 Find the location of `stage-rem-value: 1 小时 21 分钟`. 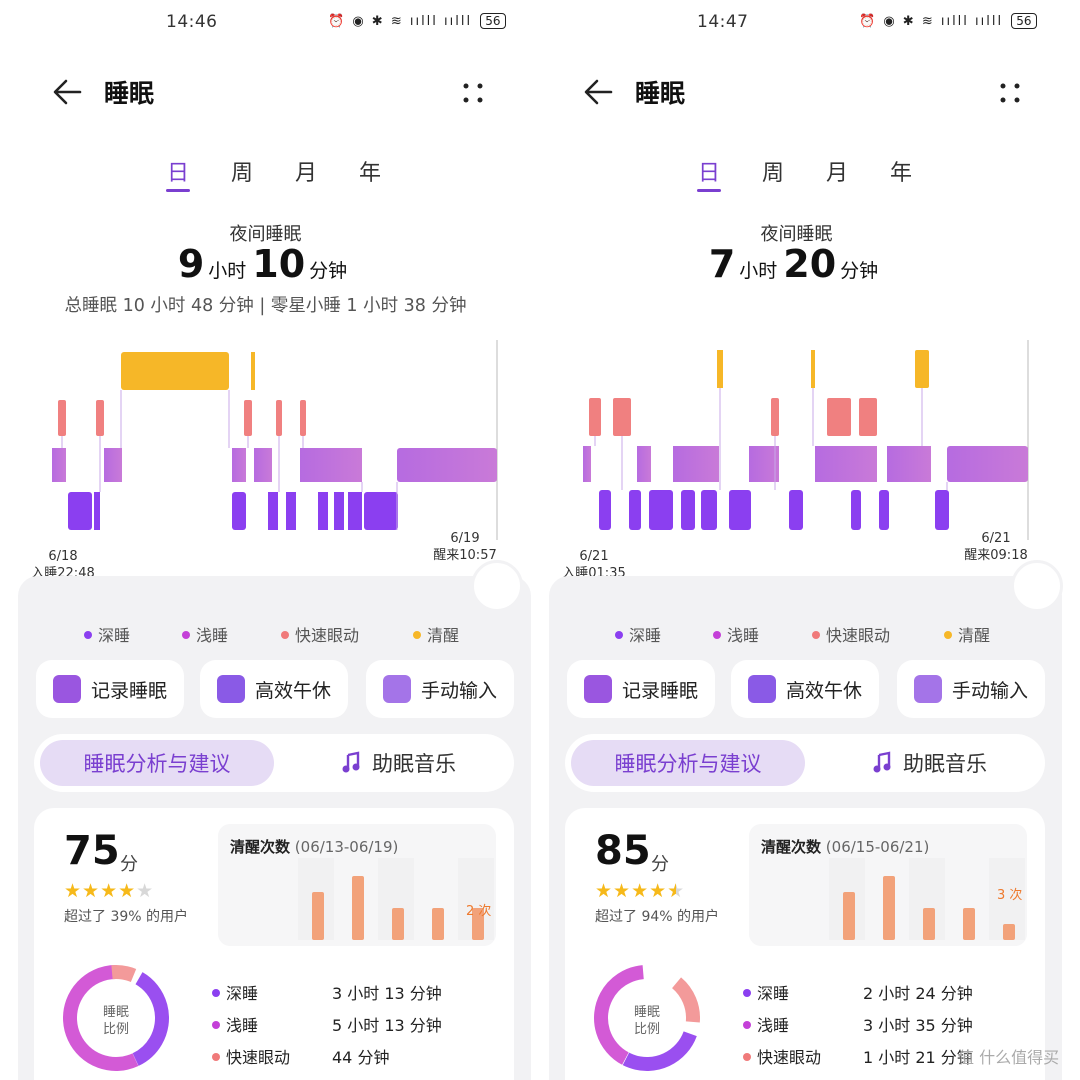

stage-rem-value: 1 小时 21 分钟 is located at coordinates (918, 1057).